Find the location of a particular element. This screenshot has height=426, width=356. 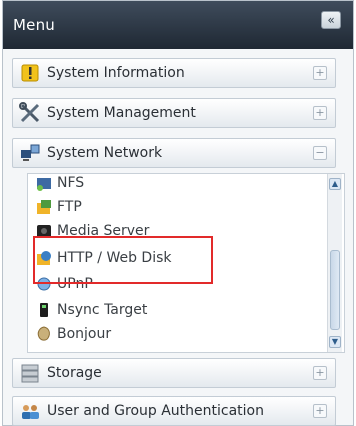

list-item-label: FTP is located at coordinates (69, 207).